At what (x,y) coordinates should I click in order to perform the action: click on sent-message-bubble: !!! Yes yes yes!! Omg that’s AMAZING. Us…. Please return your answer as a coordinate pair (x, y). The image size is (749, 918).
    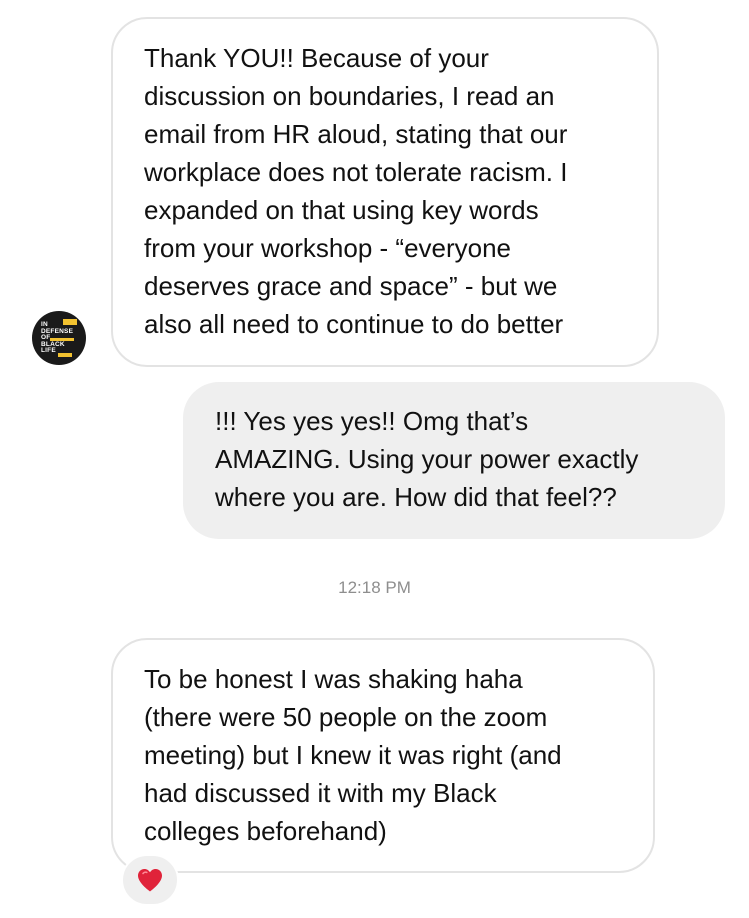
    Looking at the image, I should click on (454, 460).